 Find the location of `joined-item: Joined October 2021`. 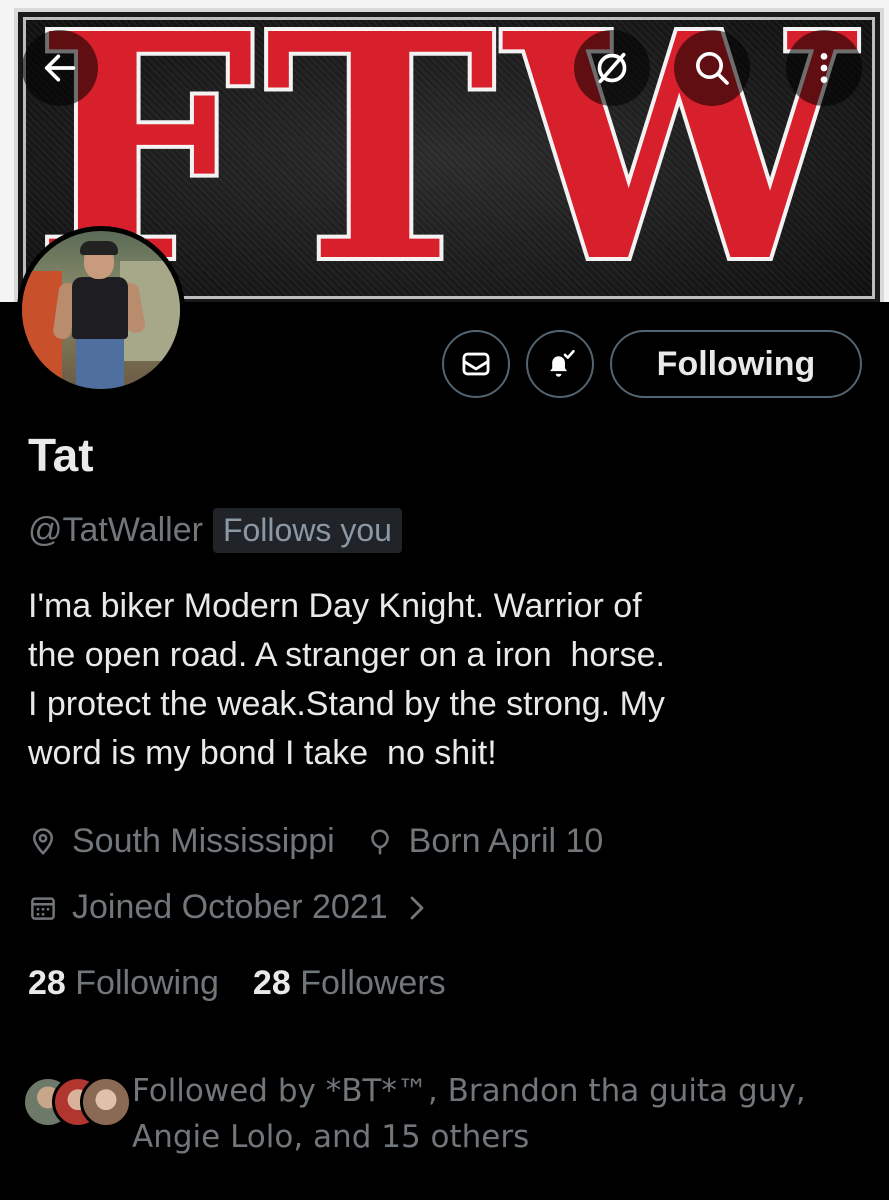

joined-item: Joined October 2021 is located at coordinates (237, 907).